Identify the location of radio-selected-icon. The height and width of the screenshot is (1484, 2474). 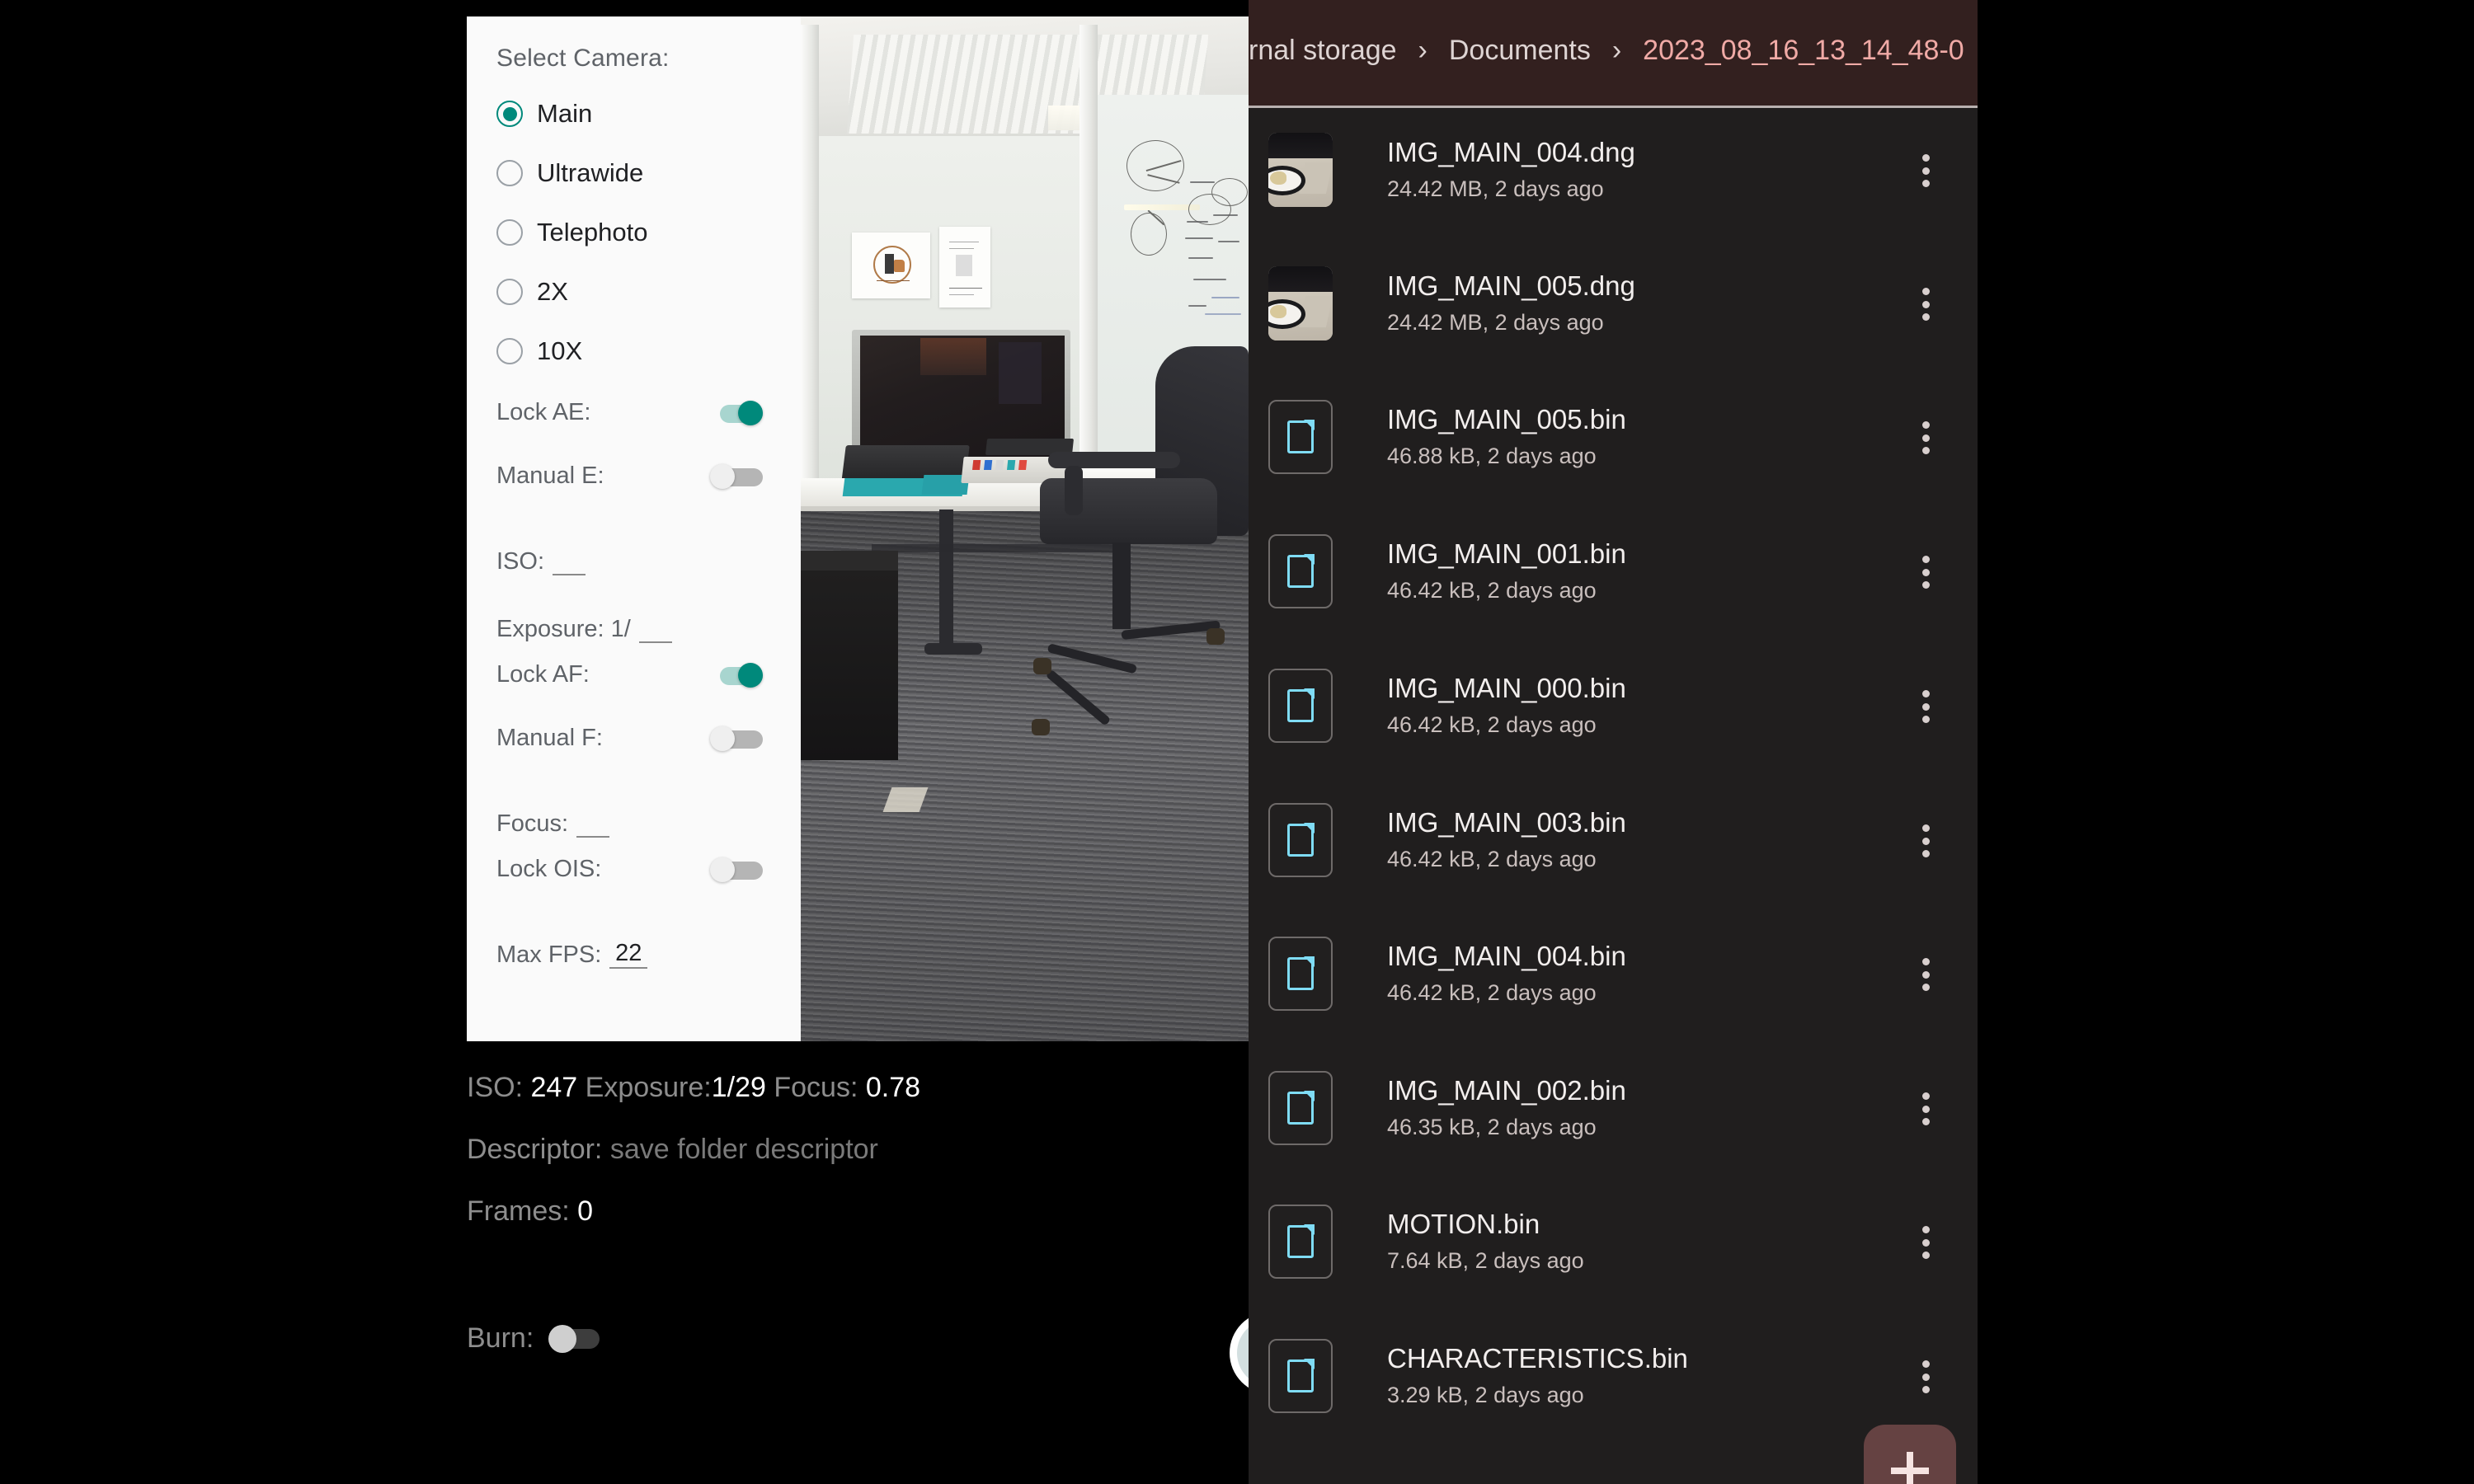
(509, 114).